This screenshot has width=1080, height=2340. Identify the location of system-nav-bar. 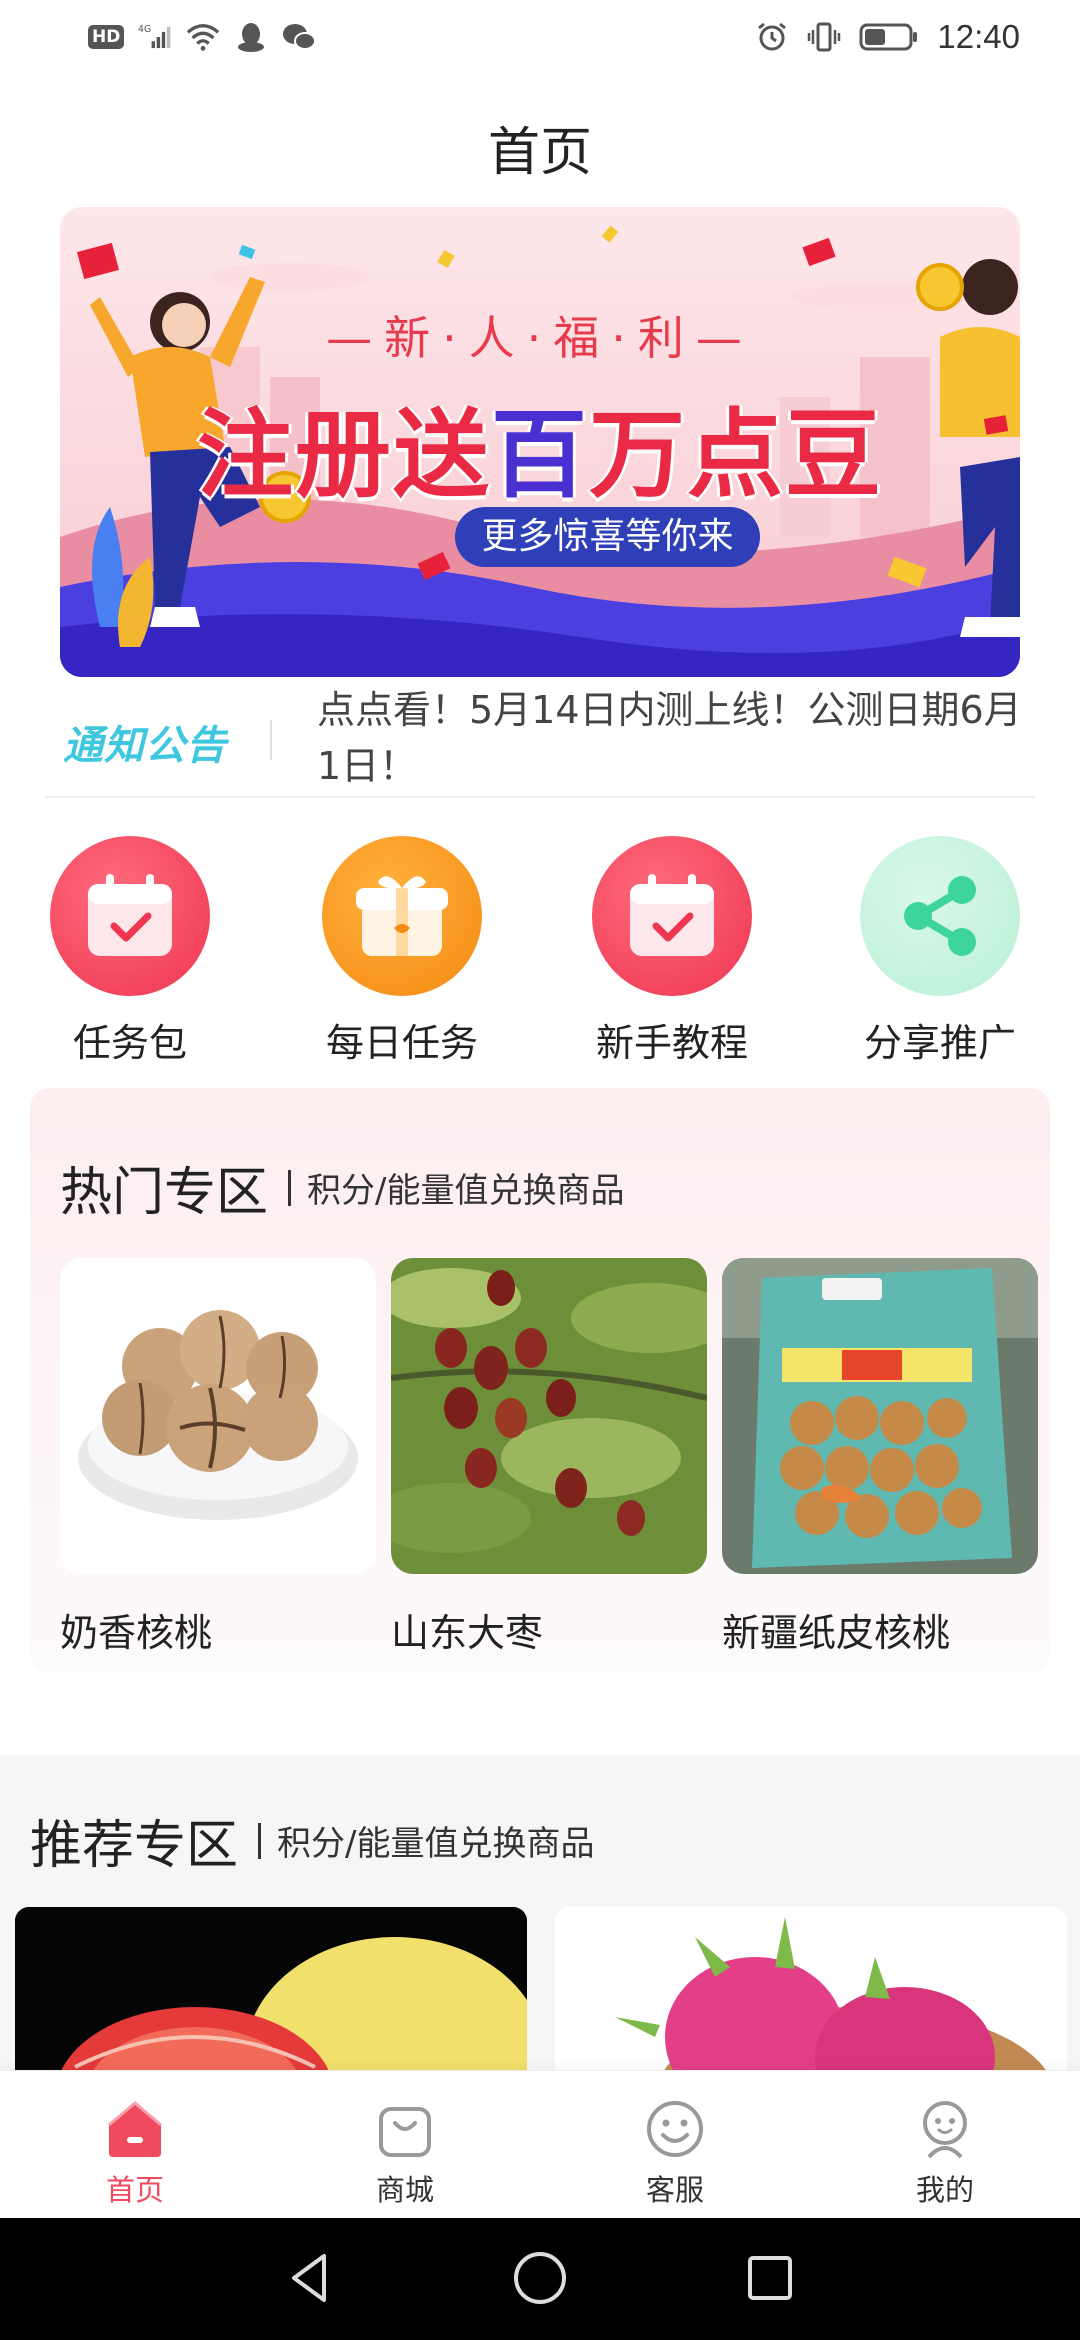
(540, 2279).